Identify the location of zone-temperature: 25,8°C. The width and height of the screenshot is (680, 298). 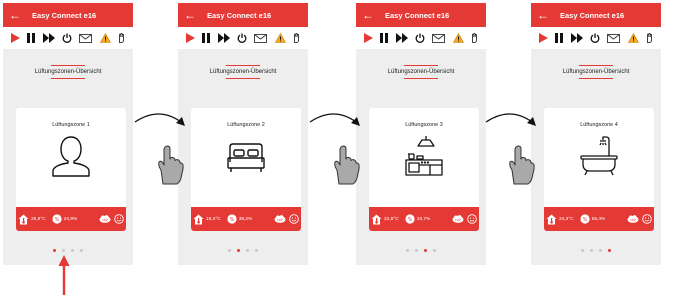
(38, 219).